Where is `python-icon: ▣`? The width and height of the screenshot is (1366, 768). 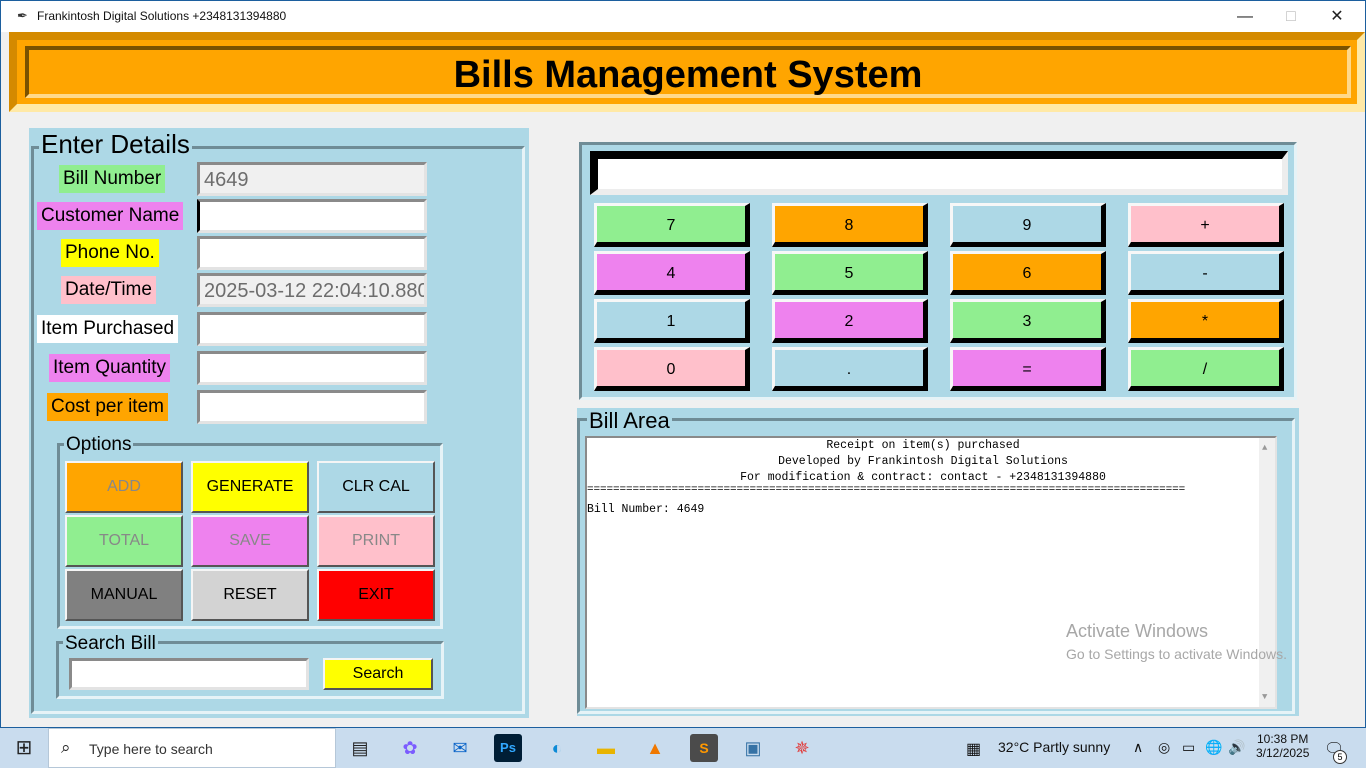
python-icon: ▣ is located at coordinates (753, 748).